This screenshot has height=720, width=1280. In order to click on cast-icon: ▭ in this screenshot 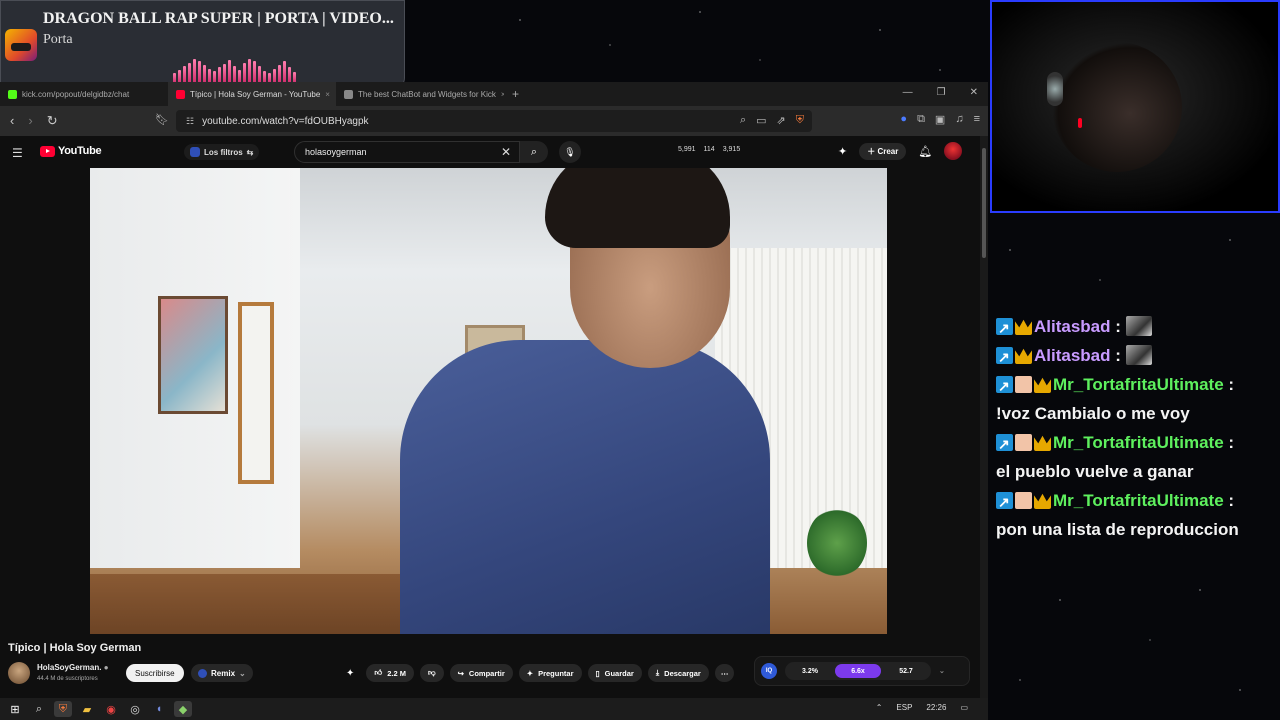, I will do `click(761, 120)`.